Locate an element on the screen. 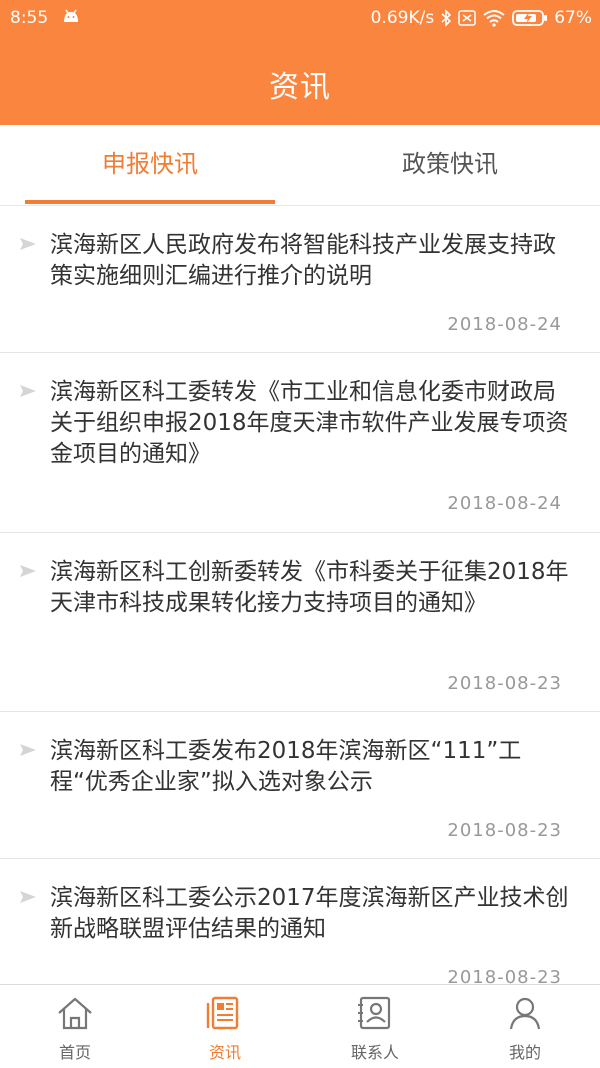 This screenshot has width=600, height=1068. nav-profile: 我的 is located at coordinates (525, 1026).